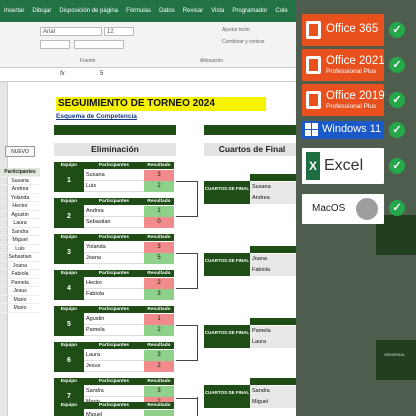  Describe the element at coordinates (275, 342) in the screenshot. I see `quarter-player-two: Laura` at that location.